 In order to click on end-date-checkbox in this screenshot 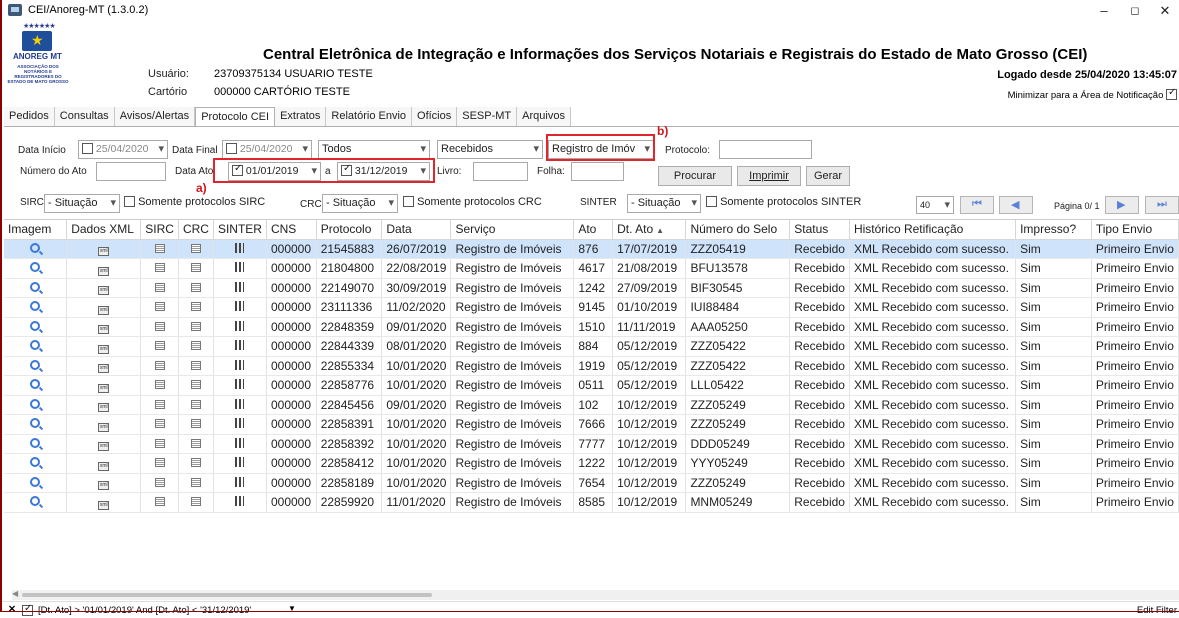, I will do `click(231, 148)`.